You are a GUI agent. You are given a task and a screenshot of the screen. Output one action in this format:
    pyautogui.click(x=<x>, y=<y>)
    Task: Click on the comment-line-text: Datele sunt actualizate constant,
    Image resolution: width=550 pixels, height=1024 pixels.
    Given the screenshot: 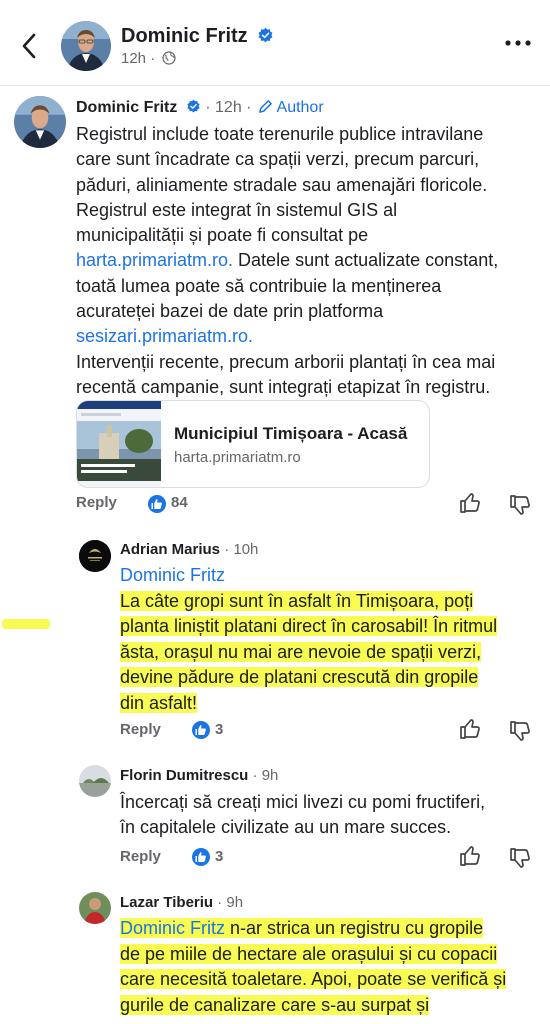 What is the action you would take?
    pyautogui.click(x=366, y=260)
    